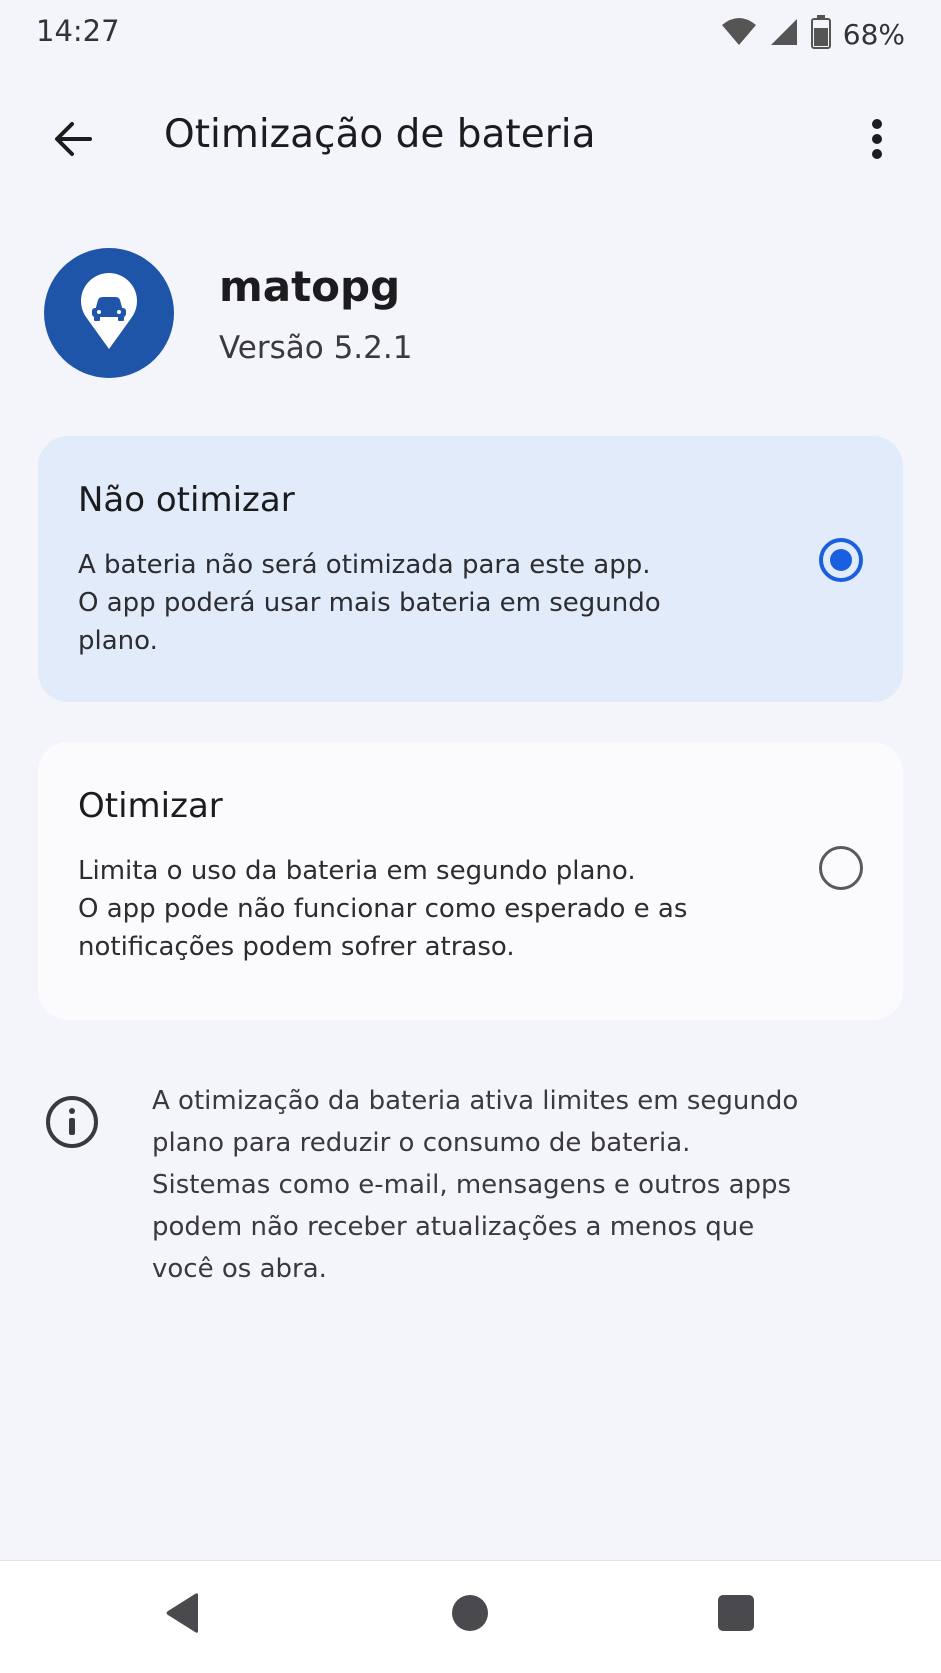 The height and width of the screenshot is (1673, 941). Describe the element at coordinates (841, 868) in the screenshot. I see `radio-optimize` at that location.